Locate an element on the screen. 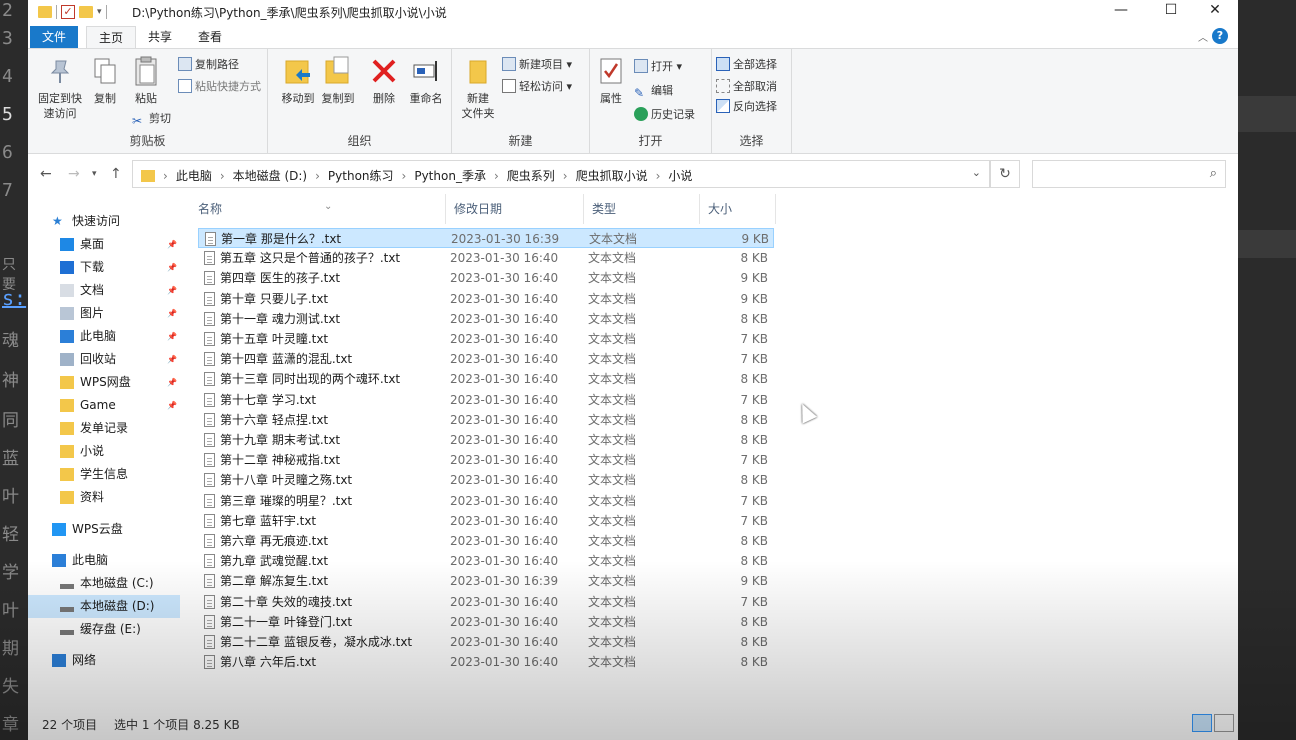  file-row: 第二章 解冻复生.txt 2023-01-30 16:39 文本文档 9 KB is located at coordinates (486, 581).